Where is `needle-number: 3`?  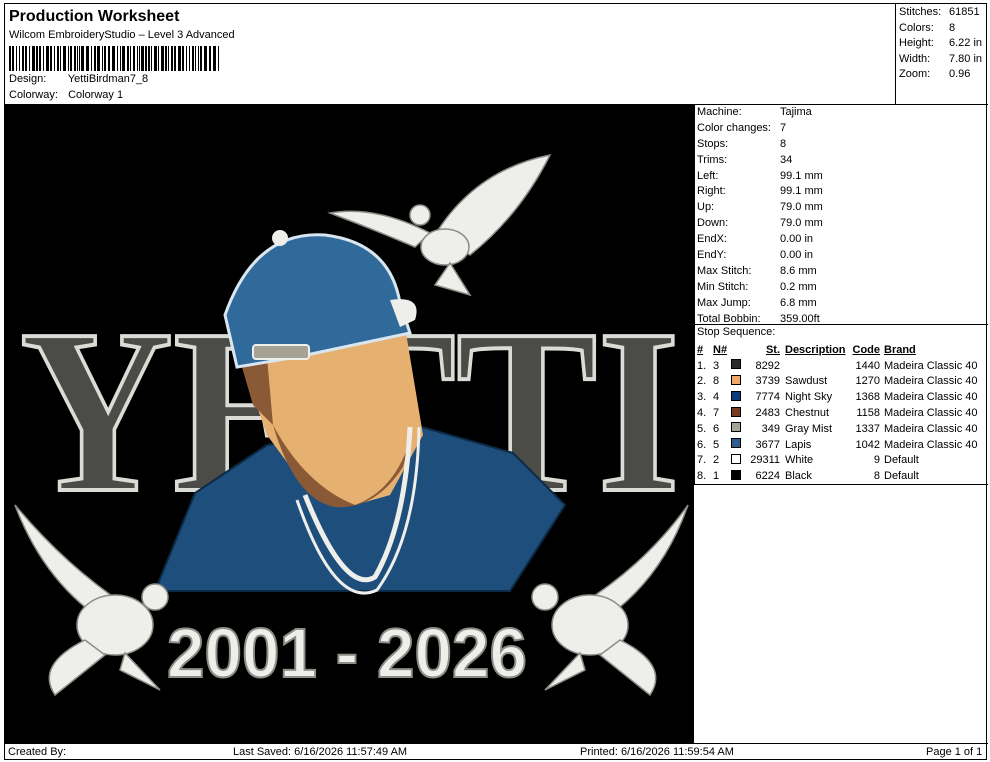 needle-number: 3 is located at coordinates (716, 365).